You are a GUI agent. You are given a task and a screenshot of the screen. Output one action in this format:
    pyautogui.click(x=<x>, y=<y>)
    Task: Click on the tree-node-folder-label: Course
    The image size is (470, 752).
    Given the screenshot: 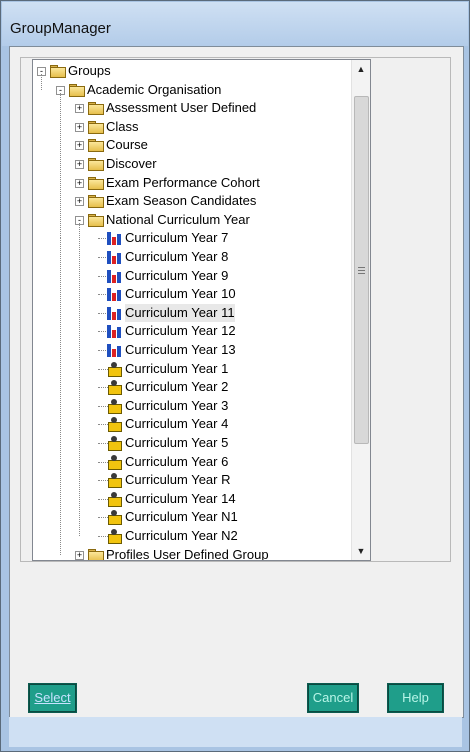 What is the action you would take?
    pyautogui.click(x=127, y=145)
    